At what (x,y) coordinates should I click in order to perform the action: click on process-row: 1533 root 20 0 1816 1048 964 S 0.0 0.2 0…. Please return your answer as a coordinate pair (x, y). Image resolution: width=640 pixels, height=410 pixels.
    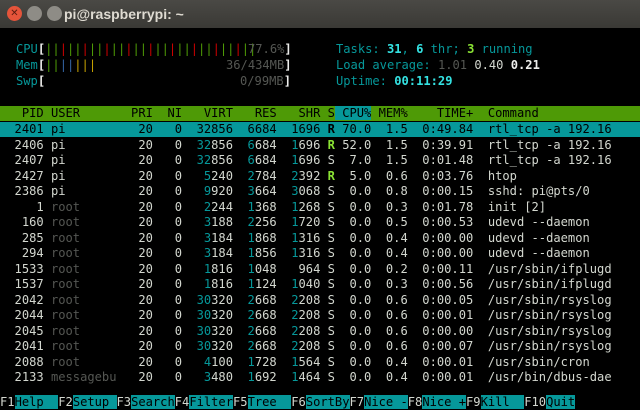
    Looking at the image, I should click on (306, 269).